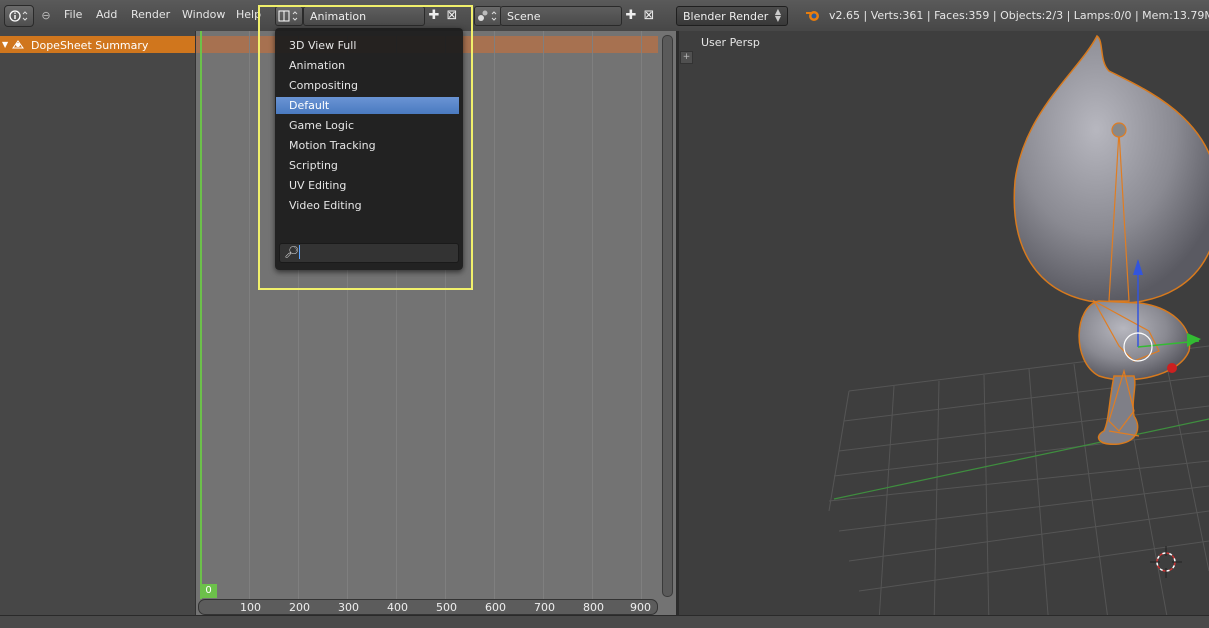 The width and height of the screenshot is (1209, 628). What do you see at coordinates (367, 165) in the screenshot?
I see `layout-option-scripting: Scripting` at bounding box center [367, 165].